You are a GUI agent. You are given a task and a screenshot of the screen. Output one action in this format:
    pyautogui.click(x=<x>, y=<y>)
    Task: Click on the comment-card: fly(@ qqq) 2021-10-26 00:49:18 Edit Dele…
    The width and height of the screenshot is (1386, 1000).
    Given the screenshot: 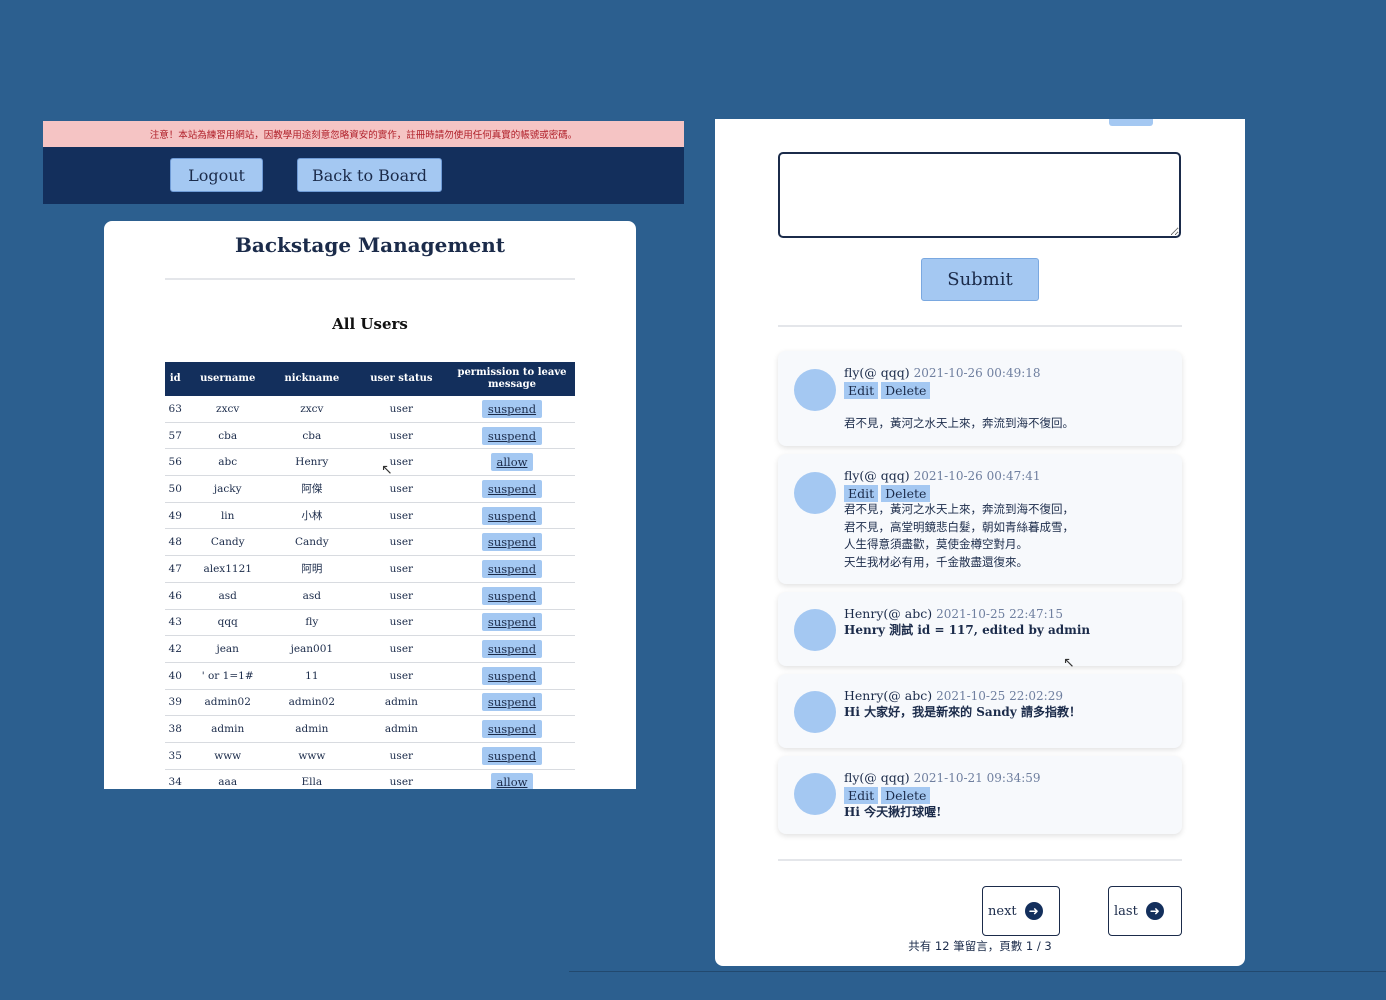 What is the action you would take?
    pyautogui.click(x=980, y=398)
    